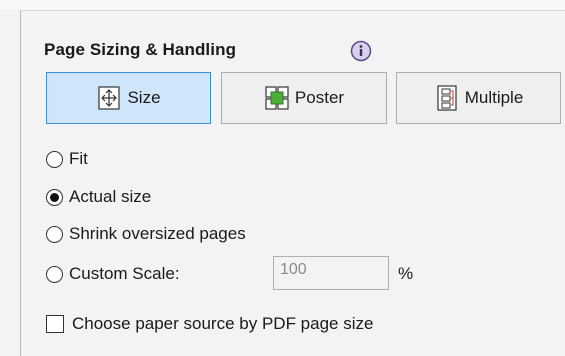 The width and height of the screenshot is (565, 356). I want to click on radio-custom-scale: Custom Scale:, so click(113, 274).